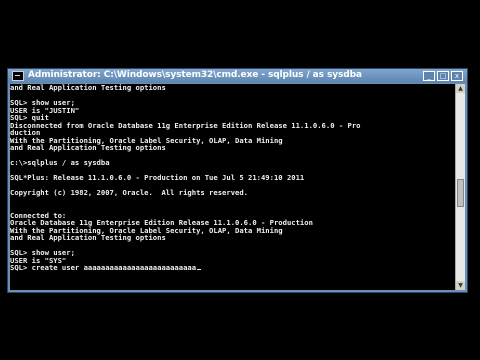 Image resolution: width=480 pixels, height=360 pixels. I want to click on console-line: USER is "JUSTIN", so click(45, 110).